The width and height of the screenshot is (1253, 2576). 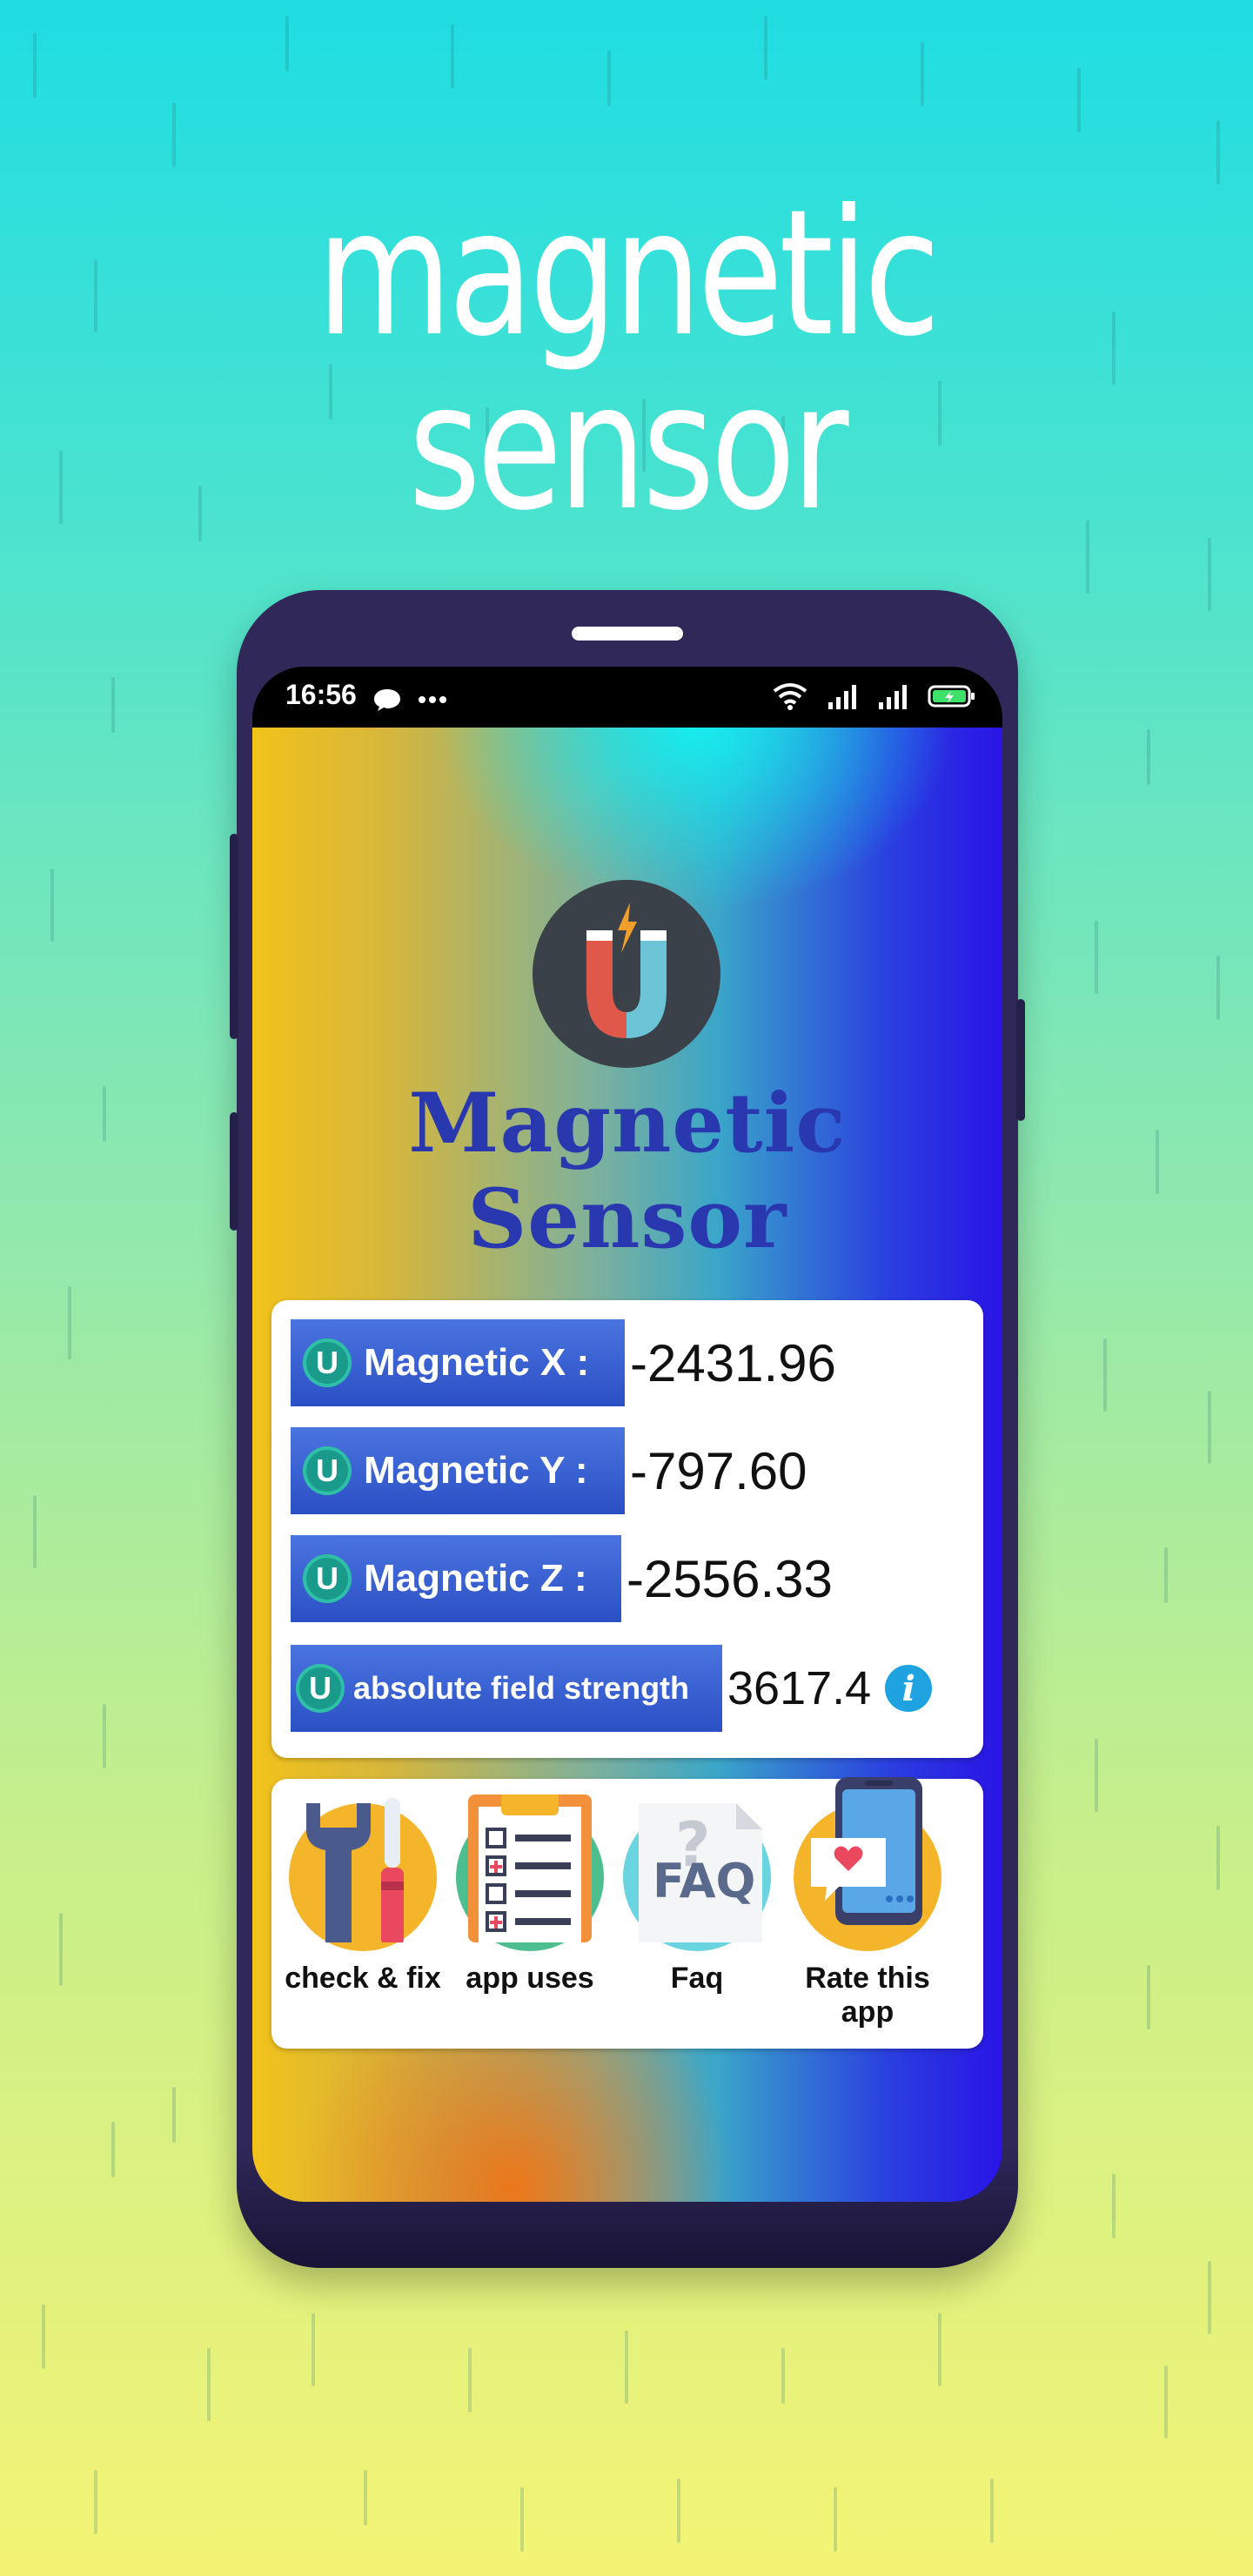 I want to click on status-bar: 16:56, so click(x=627, y=697).